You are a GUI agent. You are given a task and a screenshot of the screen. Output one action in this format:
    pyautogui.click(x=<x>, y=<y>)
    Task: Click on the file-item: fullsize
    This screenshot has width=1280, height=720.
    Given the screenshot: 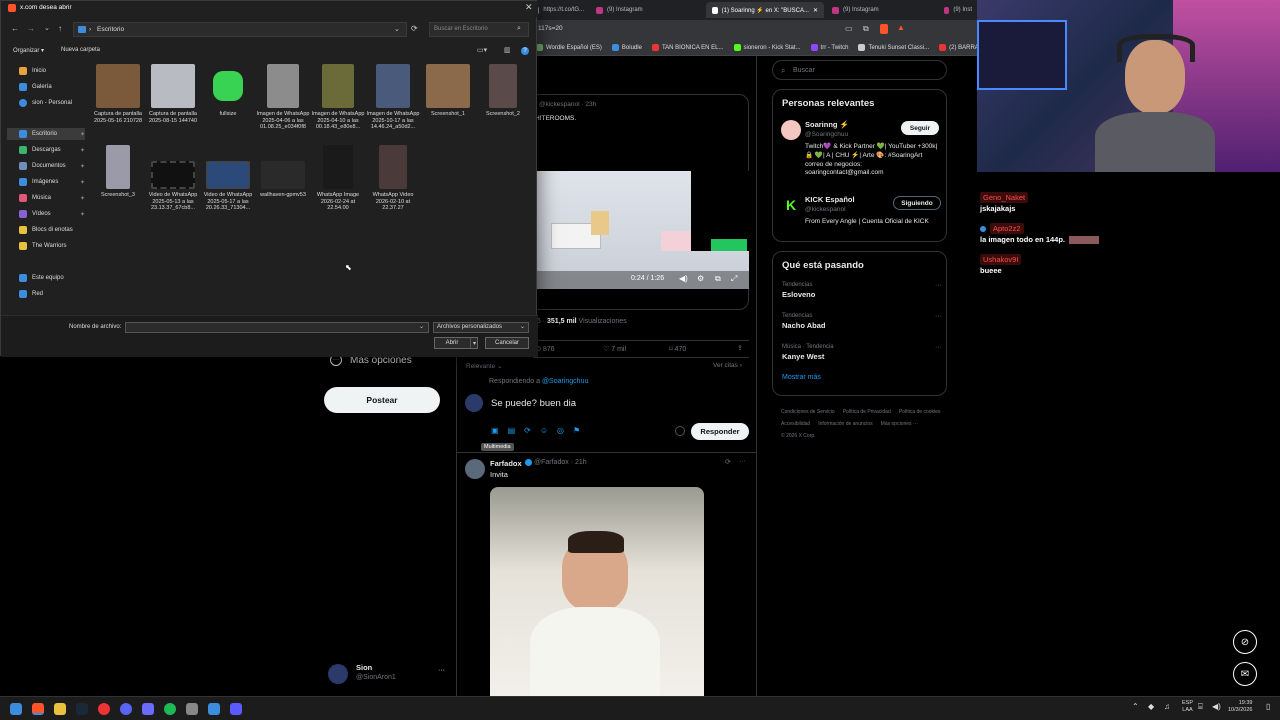 What is the action you would take?
    pyautogui.click(x=228, y=91)
    